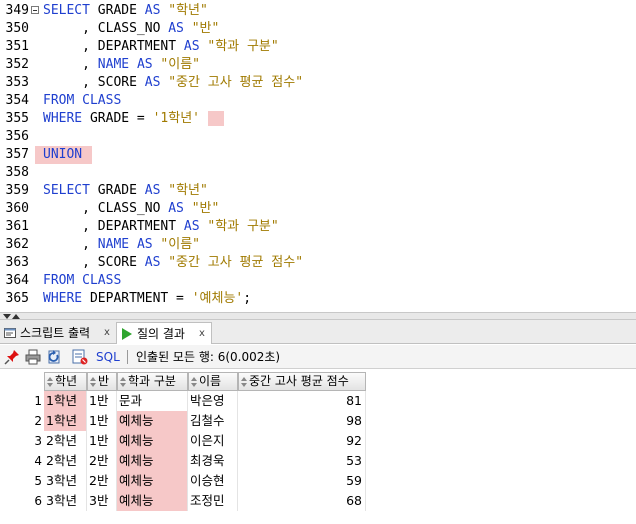 The image size is (636, 524). Describe the element at coordinates (10, 333) in the screenshot. I see `script-output-icon` at that location.